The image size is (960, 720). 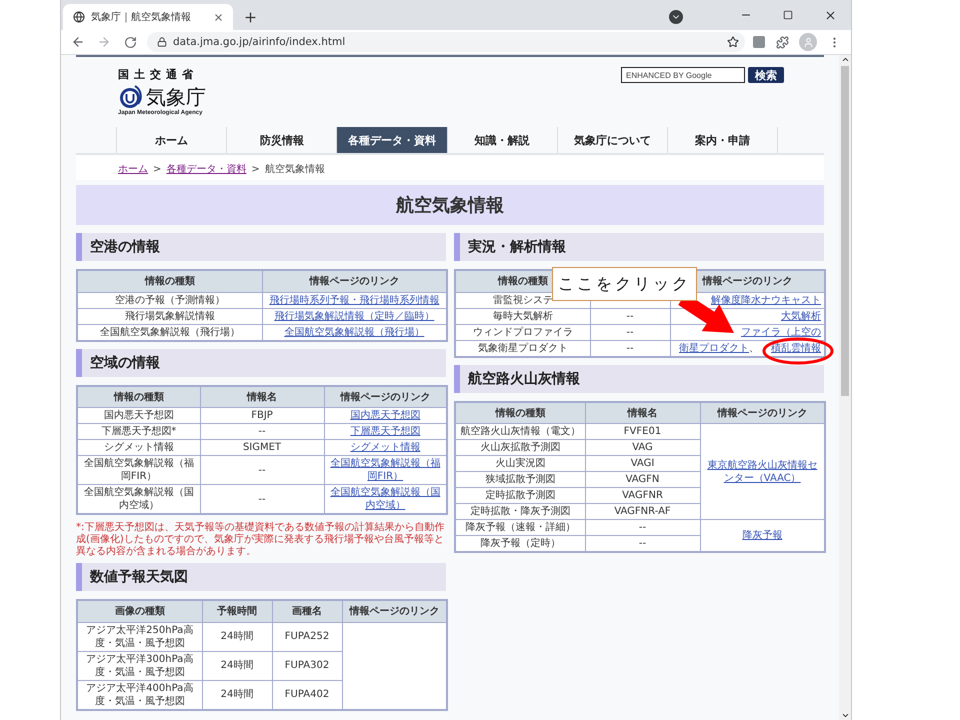 What do you see at coordinates (354, 316) in the screenshot?
I see `link: 飛行場気象解説情報（定時／臨時）` at bounding box center [354, 316].